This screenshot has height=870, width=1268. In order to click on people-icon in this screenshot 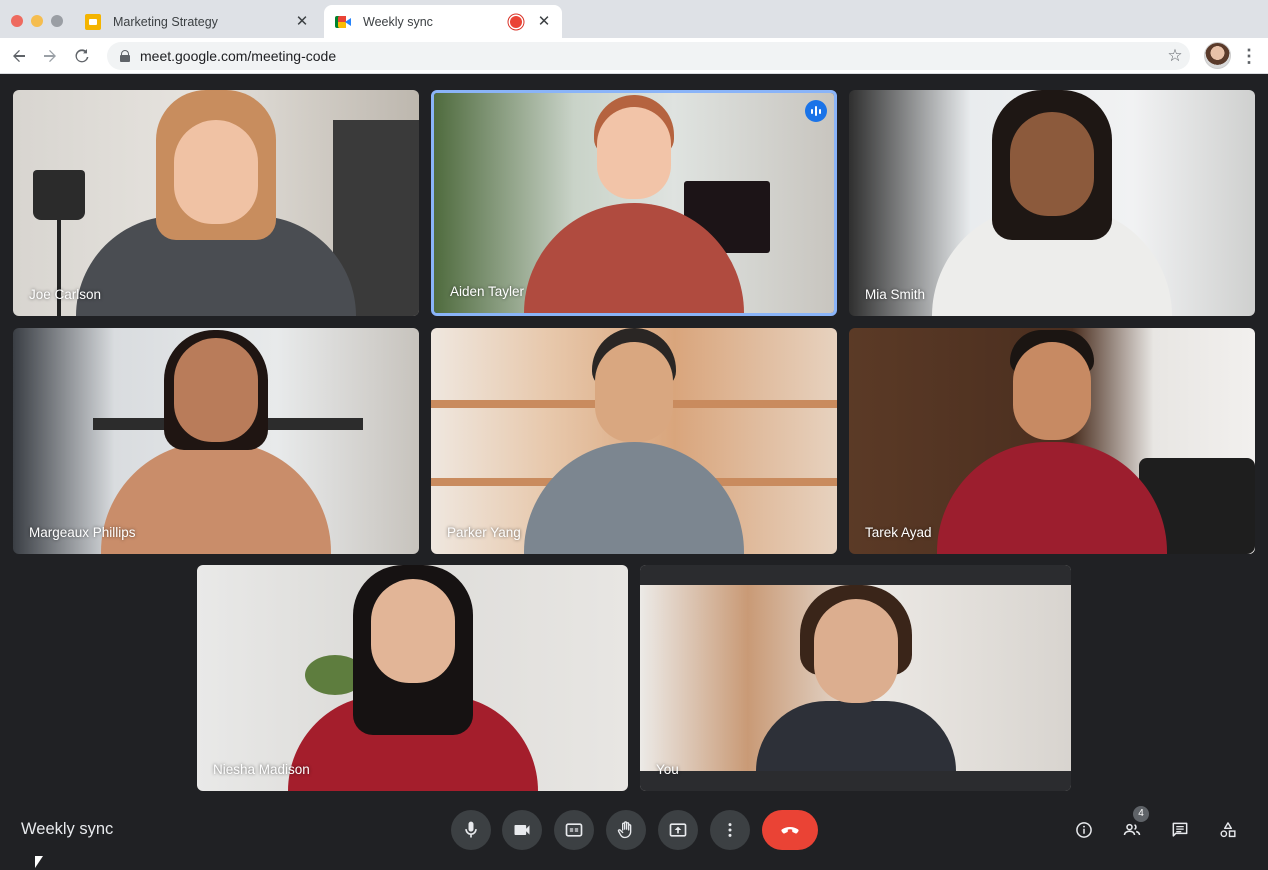, I will do `click(1132, 829)`.